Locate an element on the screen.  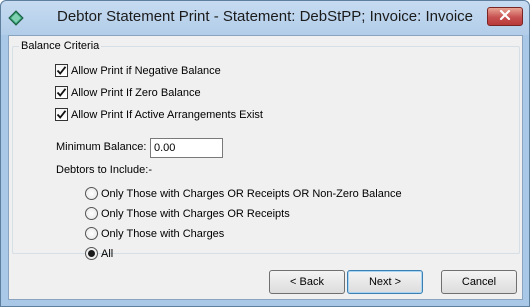
radio-charges-receipts: Only Those with Charges OR Receipts is located at coordinates (187, 213).